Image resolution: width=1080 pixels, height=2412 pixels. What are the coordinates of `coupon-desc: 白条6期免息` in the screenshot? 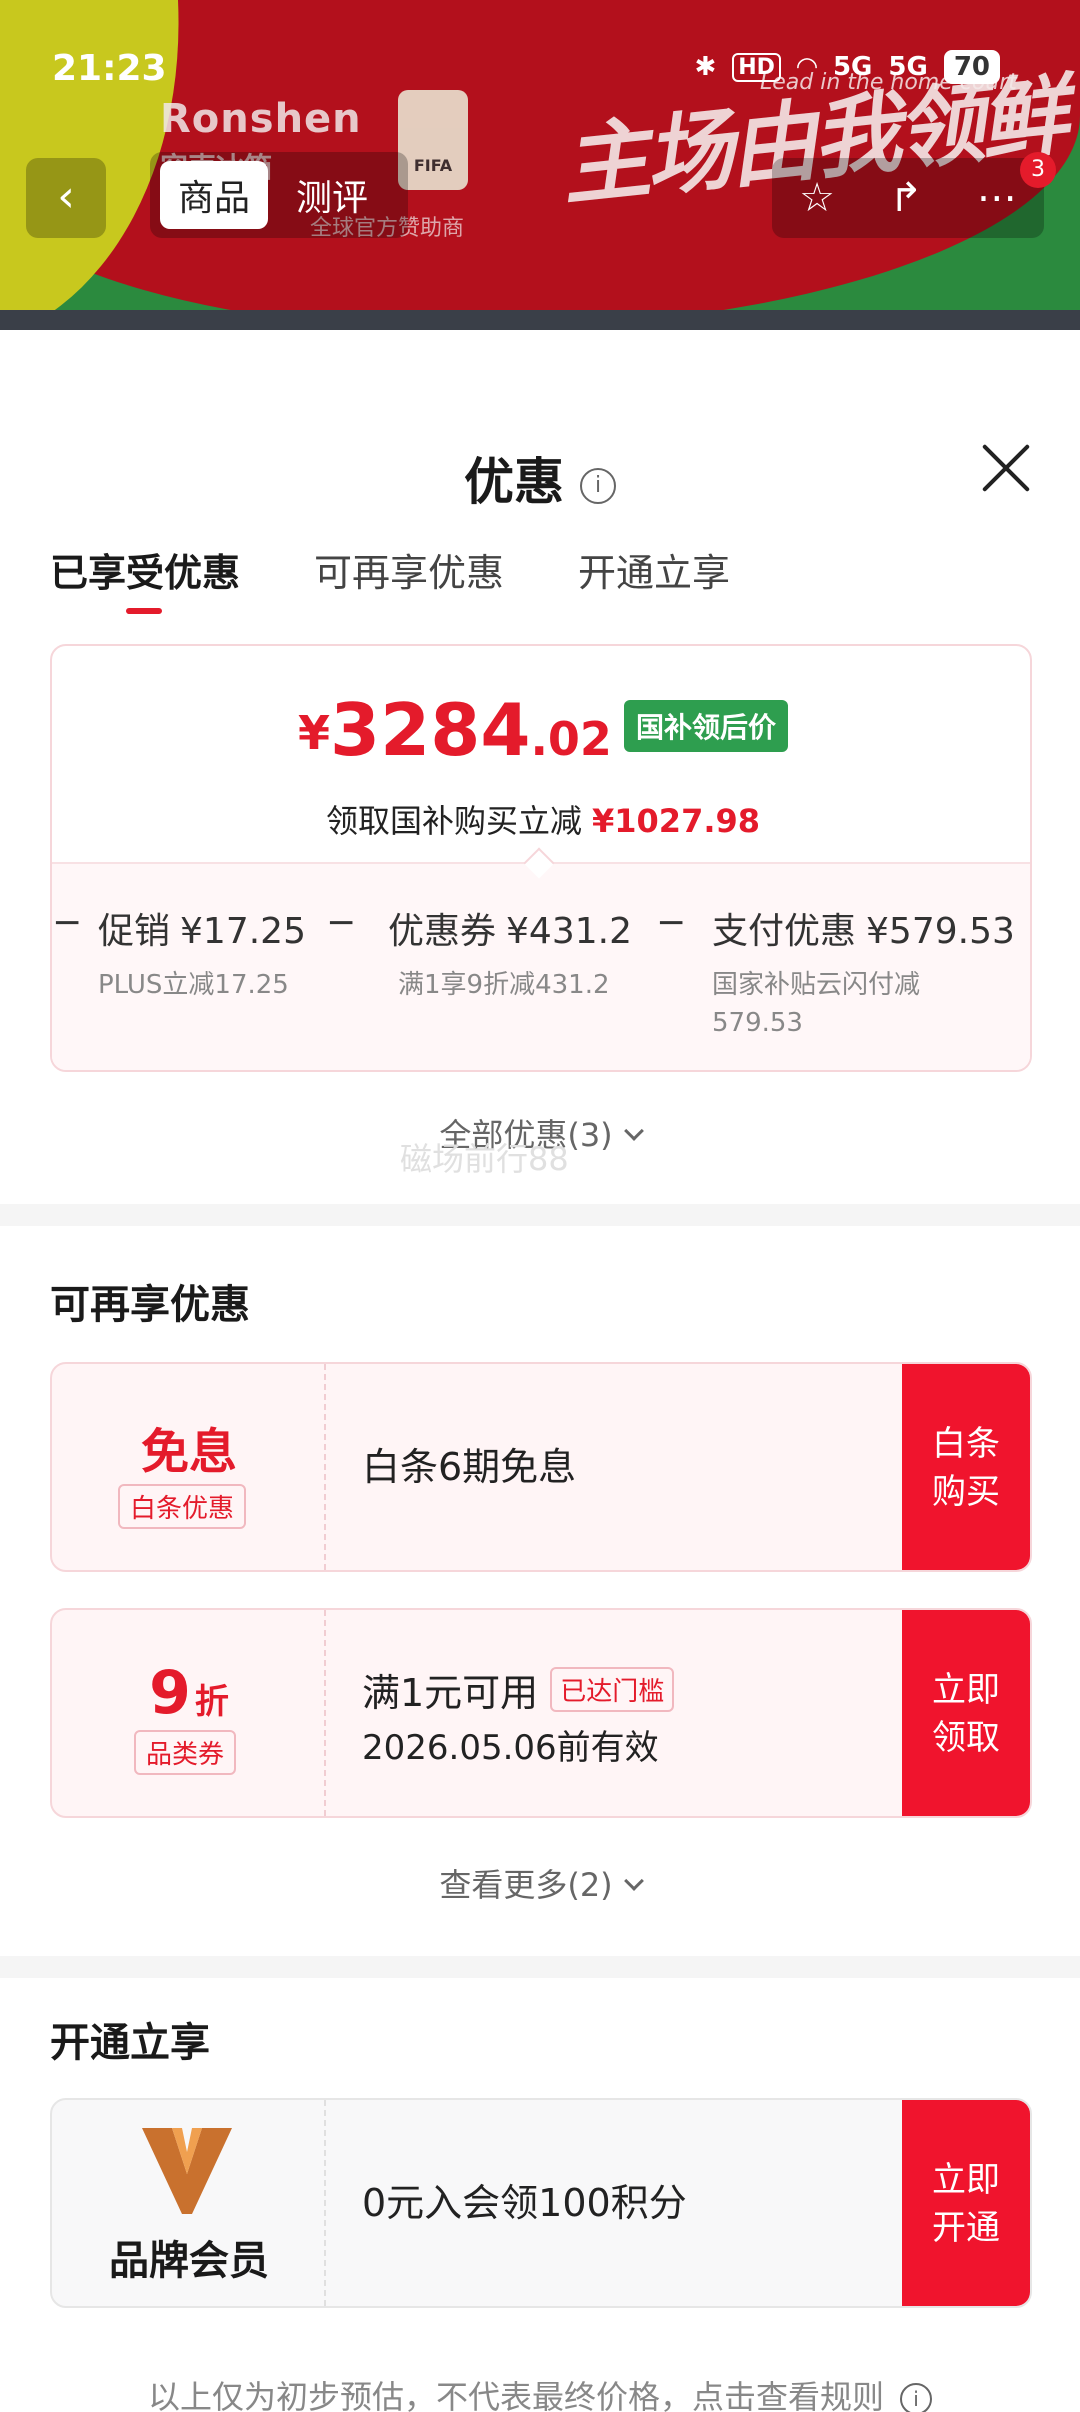 It's located at (469, 1467).